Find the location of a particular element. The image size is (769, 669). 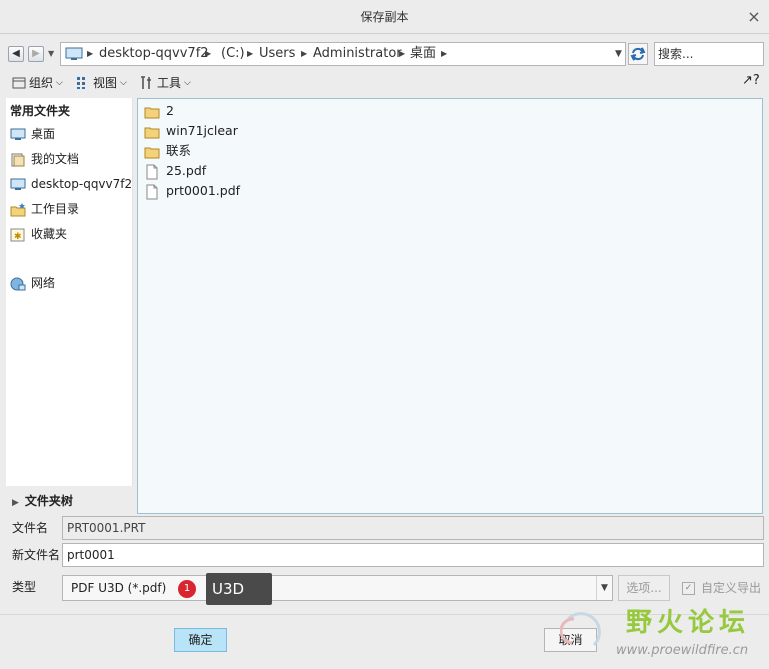

filename-label: 文件名 is located at coordinates (30, 528).